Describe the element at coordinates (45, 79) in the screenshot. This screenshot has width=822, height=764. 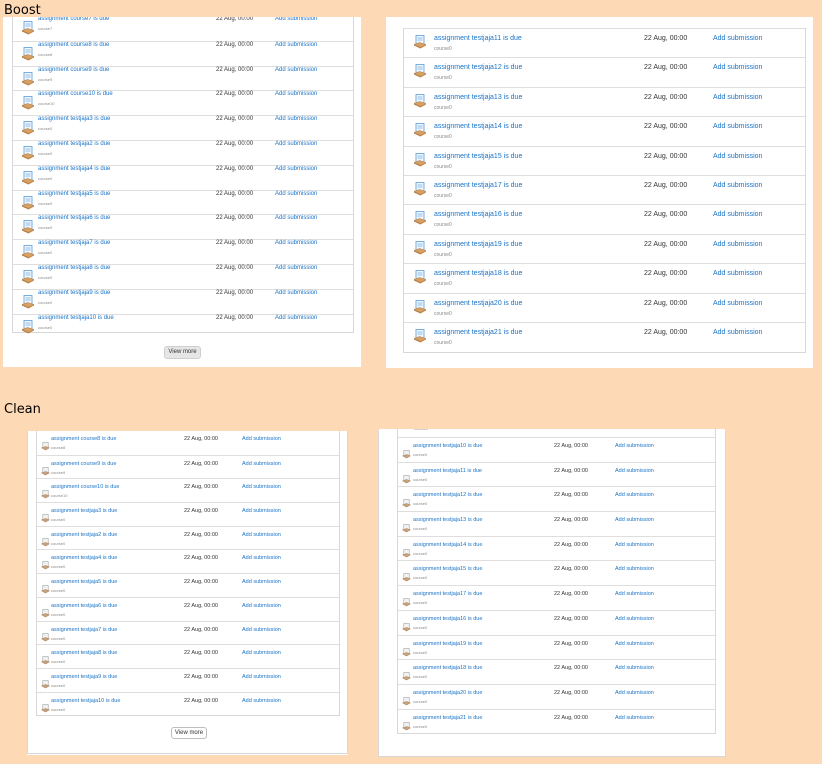
I see `event-course-name: course9` at that location.